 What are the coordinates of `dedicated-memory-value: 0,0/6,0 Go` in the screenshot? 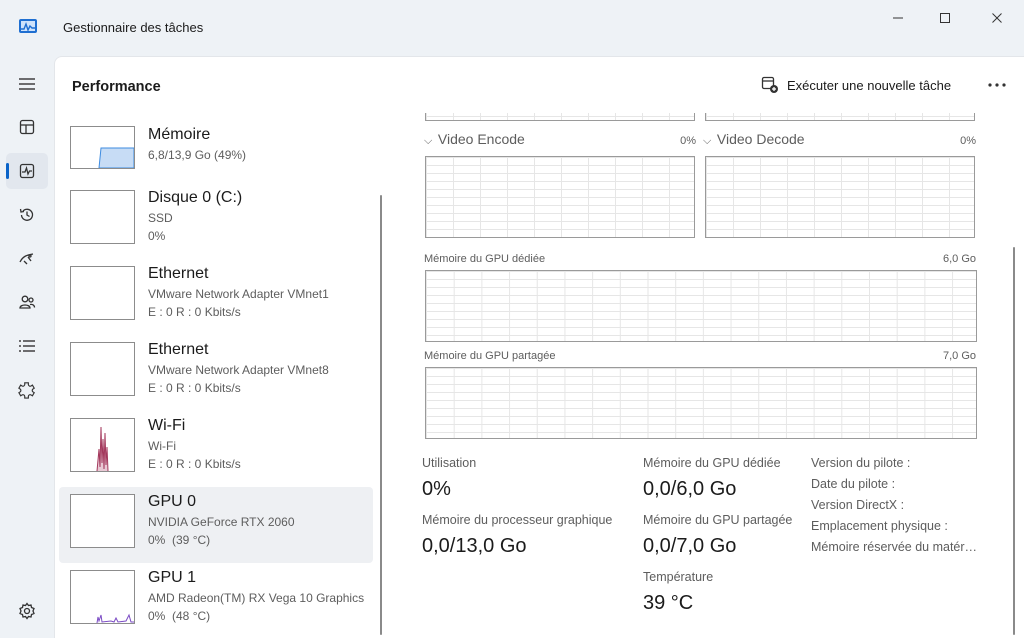 It's located at (690, 489).